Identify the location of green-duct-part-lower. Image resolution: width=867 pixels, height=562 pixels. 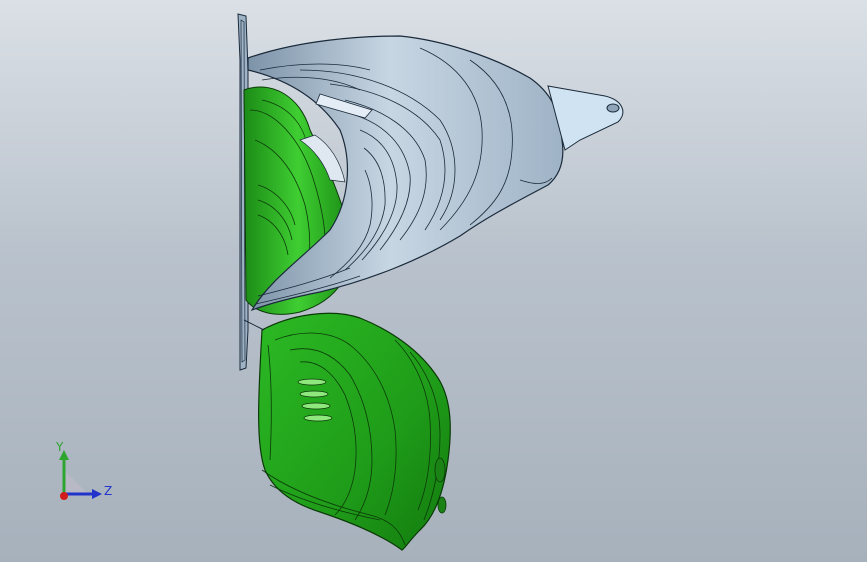
(347, 431).